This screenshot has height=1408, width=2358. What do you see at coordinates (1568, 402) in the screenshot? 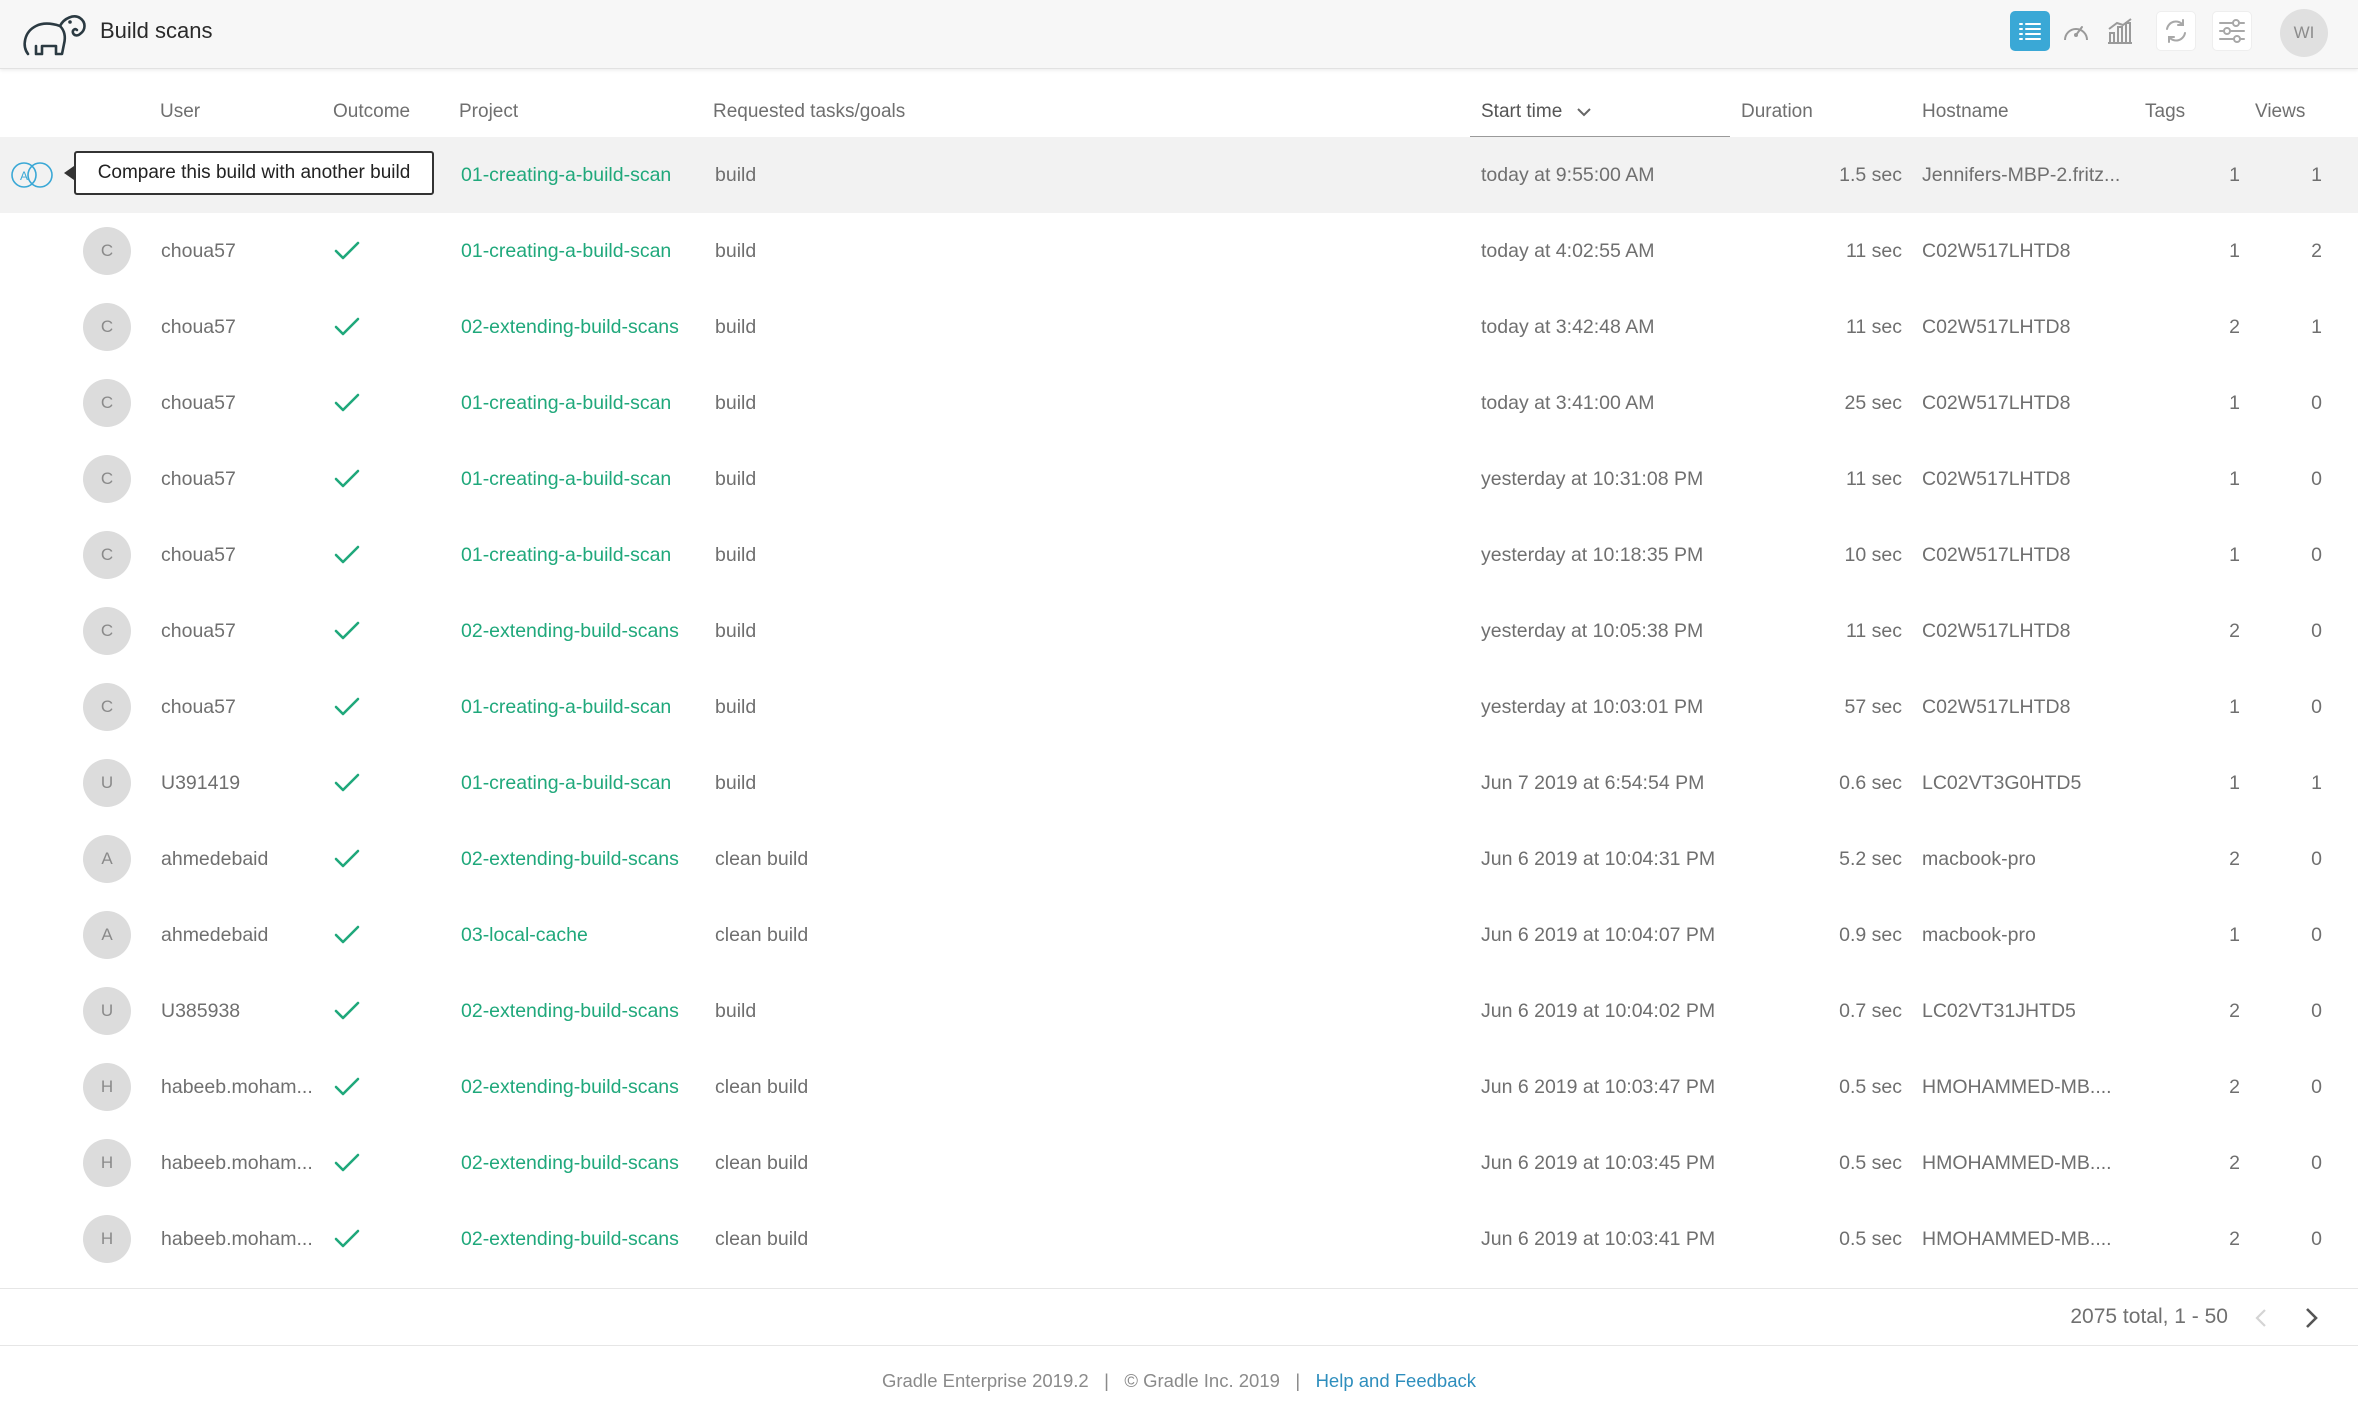
I see `cell-start-time: today at 3:41:00 AM` at bounding box center [1568, 402].